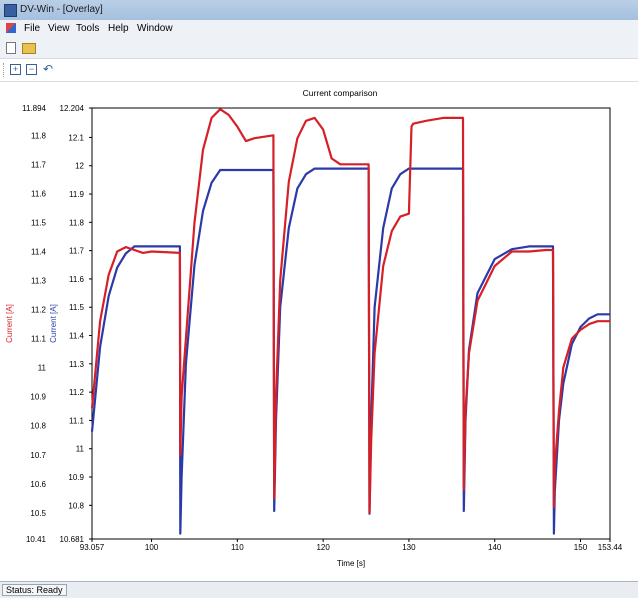 This screenshot has height=598, width=638. What do you see at coordinates (10, 10) in the screenshot?
I see `app-icon` at bounding box center [10, 10].